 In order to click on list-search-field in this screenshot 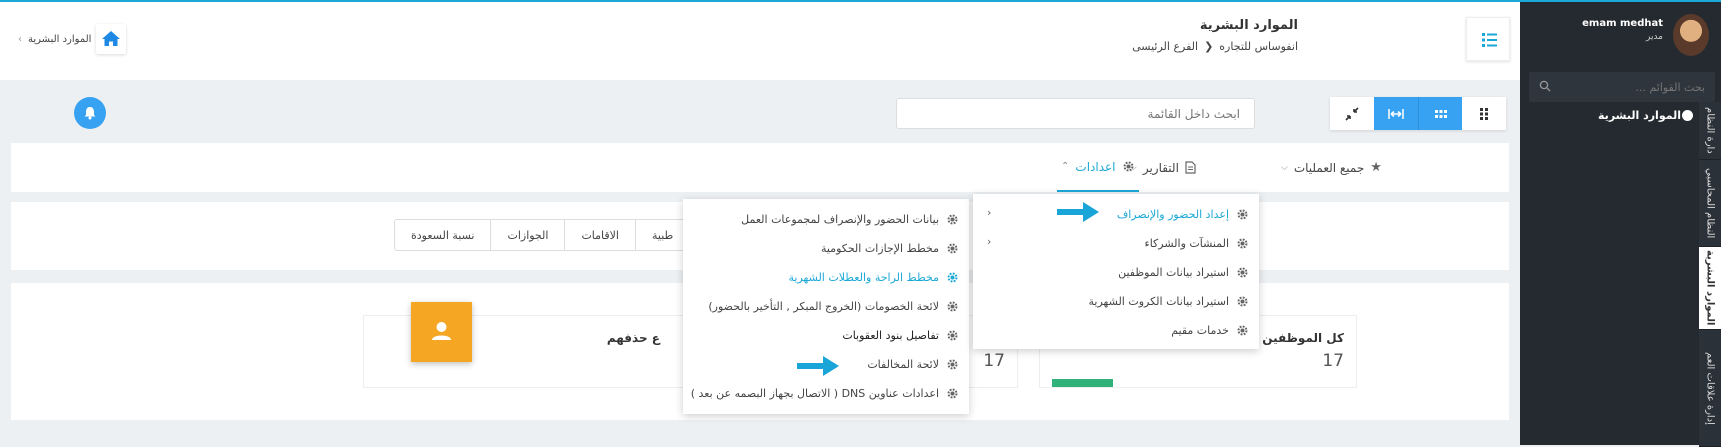, I will do `click(1075, 113)`.